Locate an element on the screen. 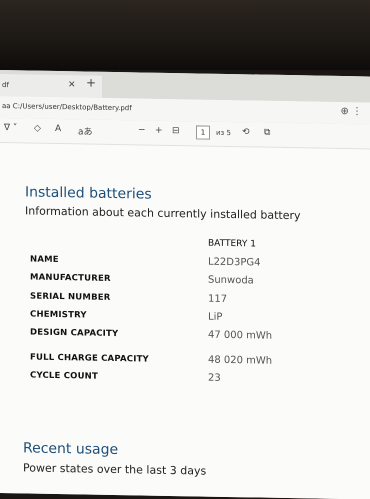 The width and height of the screenshot is (370, 499). rotate-icon: ⟲ is located at coordinates (246, 132).